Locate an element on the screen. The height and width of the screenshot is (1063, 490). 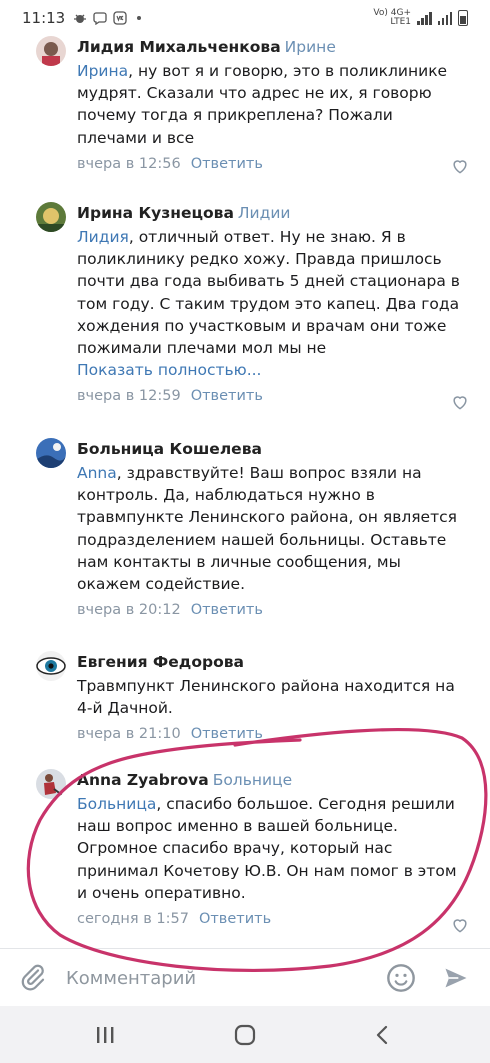
emoji-icon is located at coordinates (401, 978).